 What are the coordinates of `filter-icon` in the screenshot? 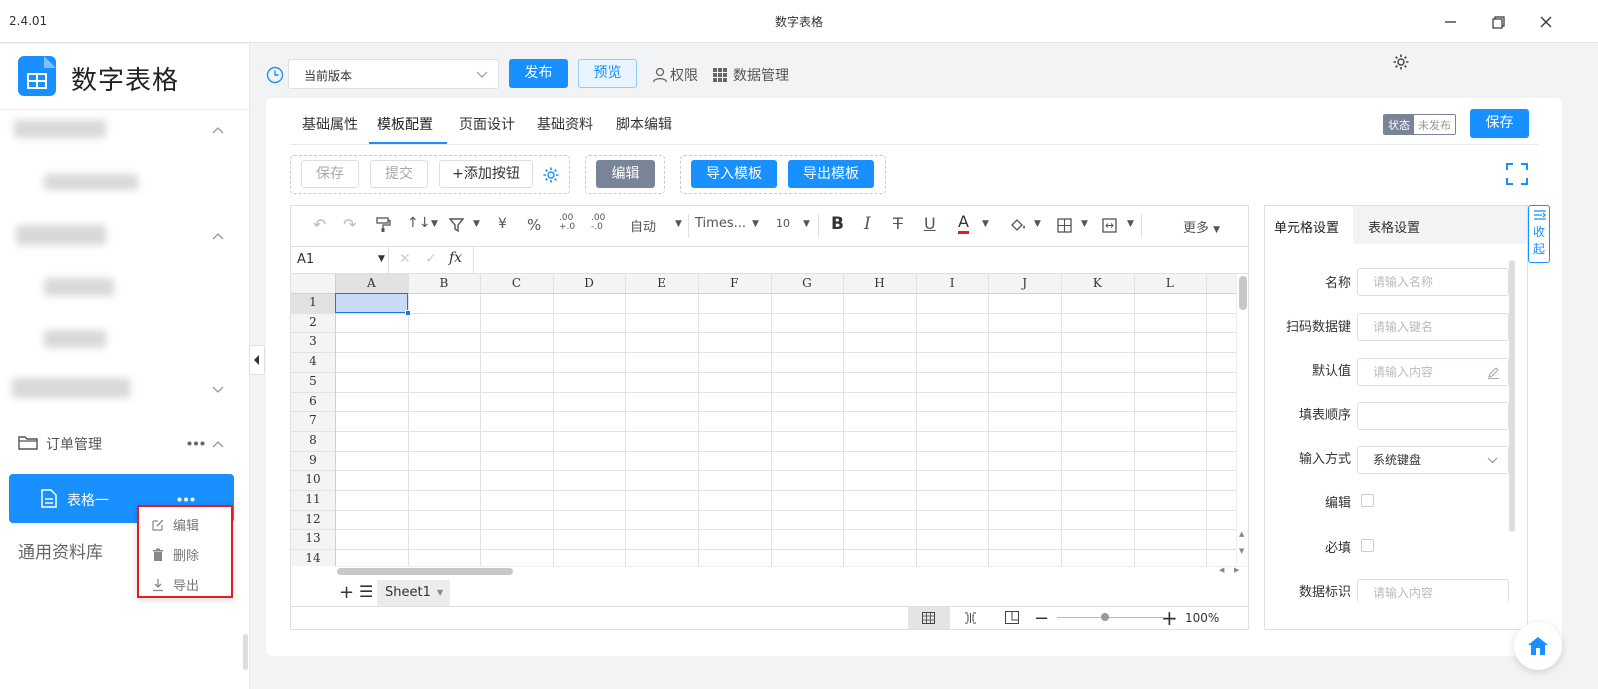 It's located at (456, 225).